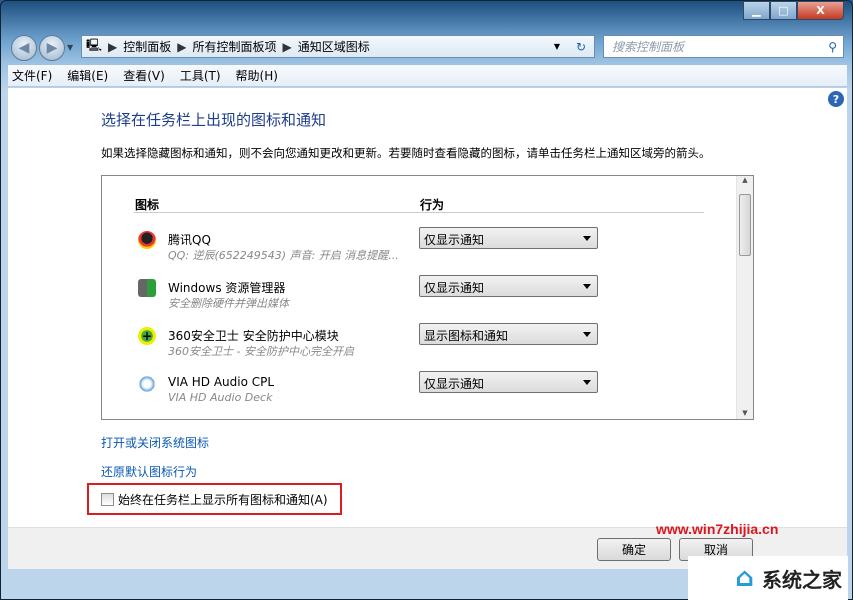 The width and height of the screenshot is (853, 600). What do you see at coordinates (253, 336) in the screenshot?
I see `item-name: 360安全卫士 安全防护中心模块` at bounding box center [253, 336].